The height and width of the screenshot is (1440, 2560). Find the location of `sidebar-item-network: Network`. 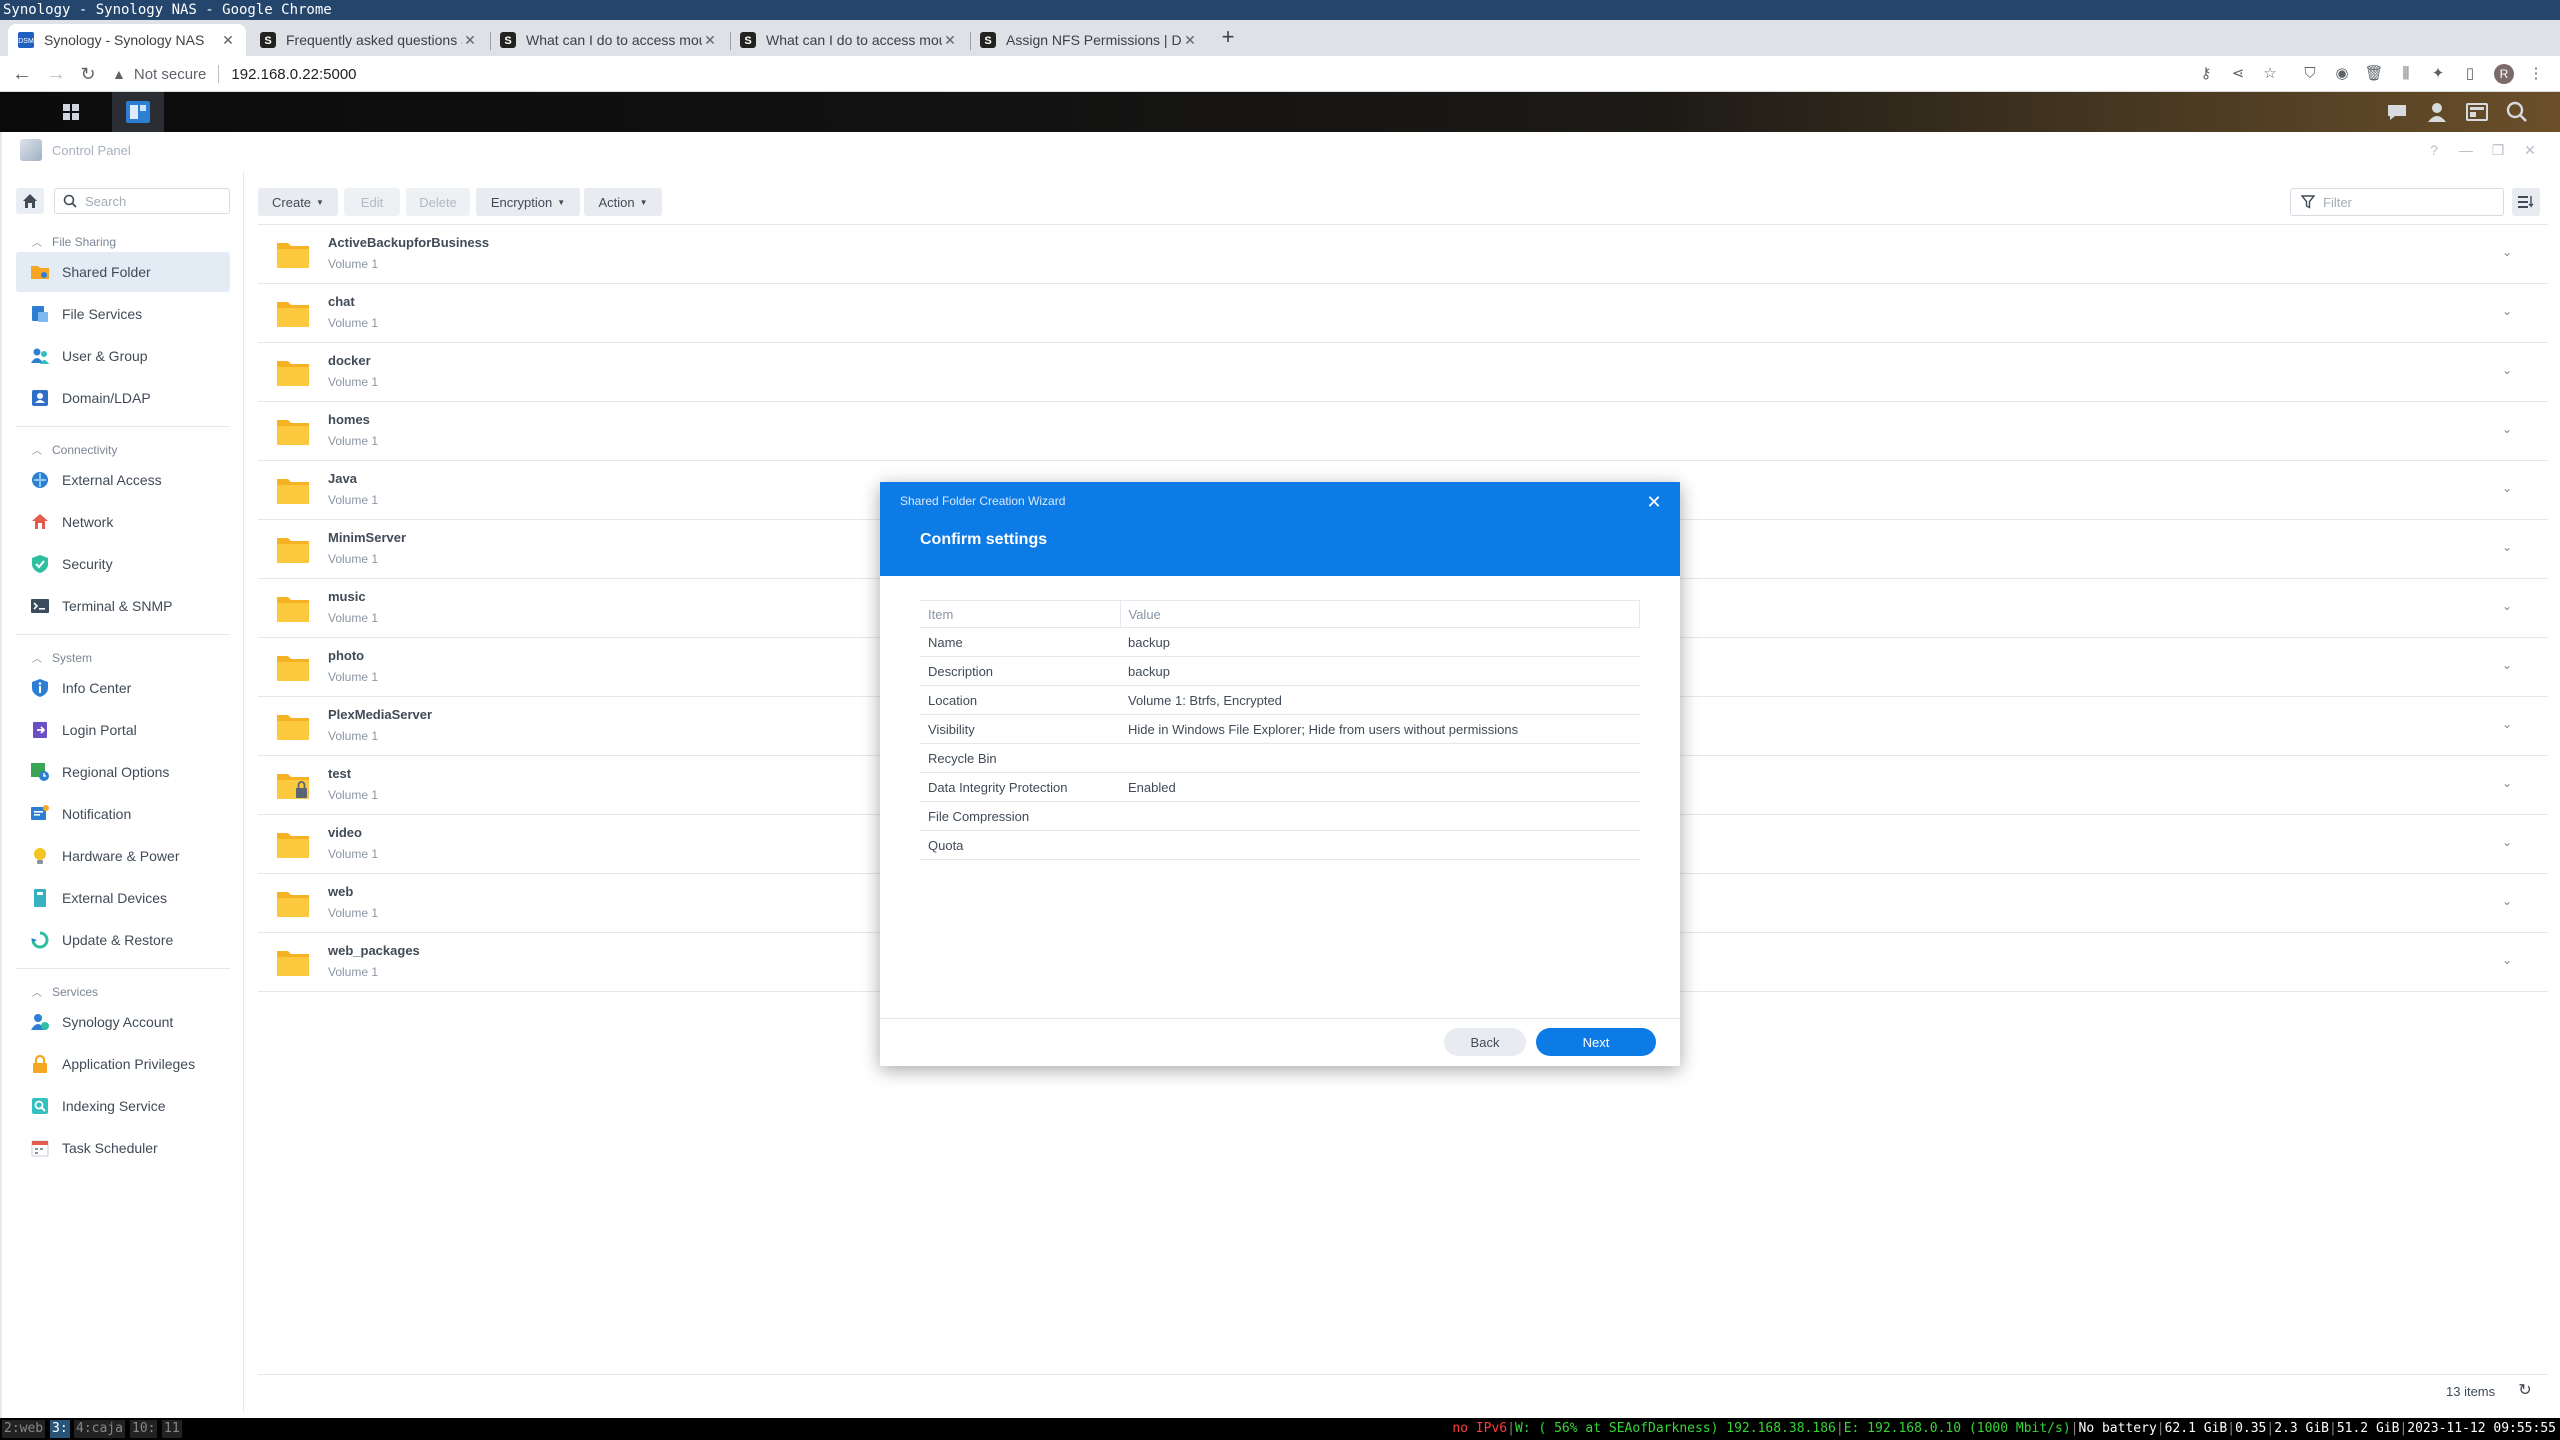

sidebar-item-network: Network is located at coordinates (123, 522).